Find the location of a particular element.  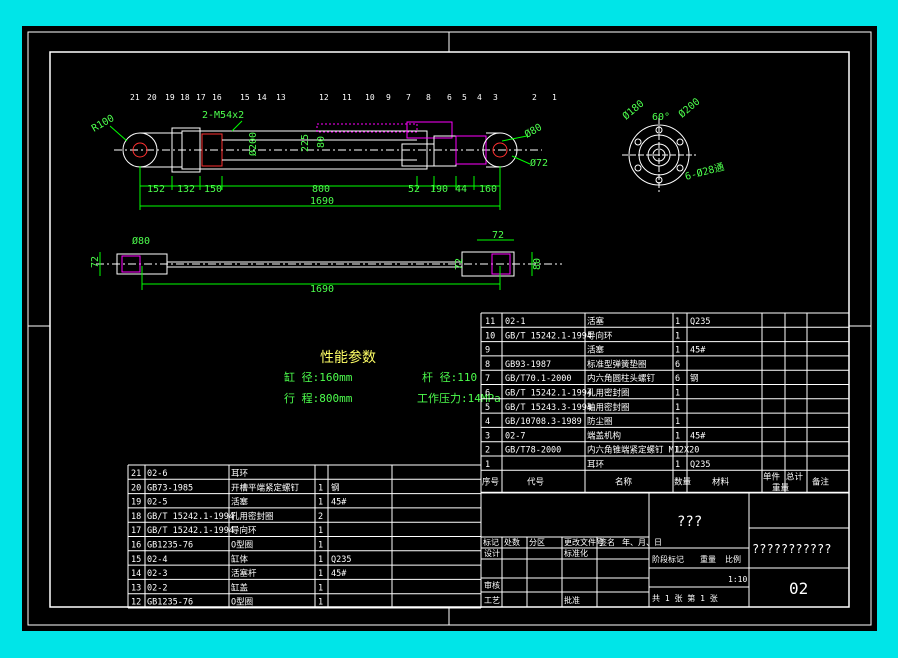

bom-upper-mat: Q235 is located at coordinates (700, 465).